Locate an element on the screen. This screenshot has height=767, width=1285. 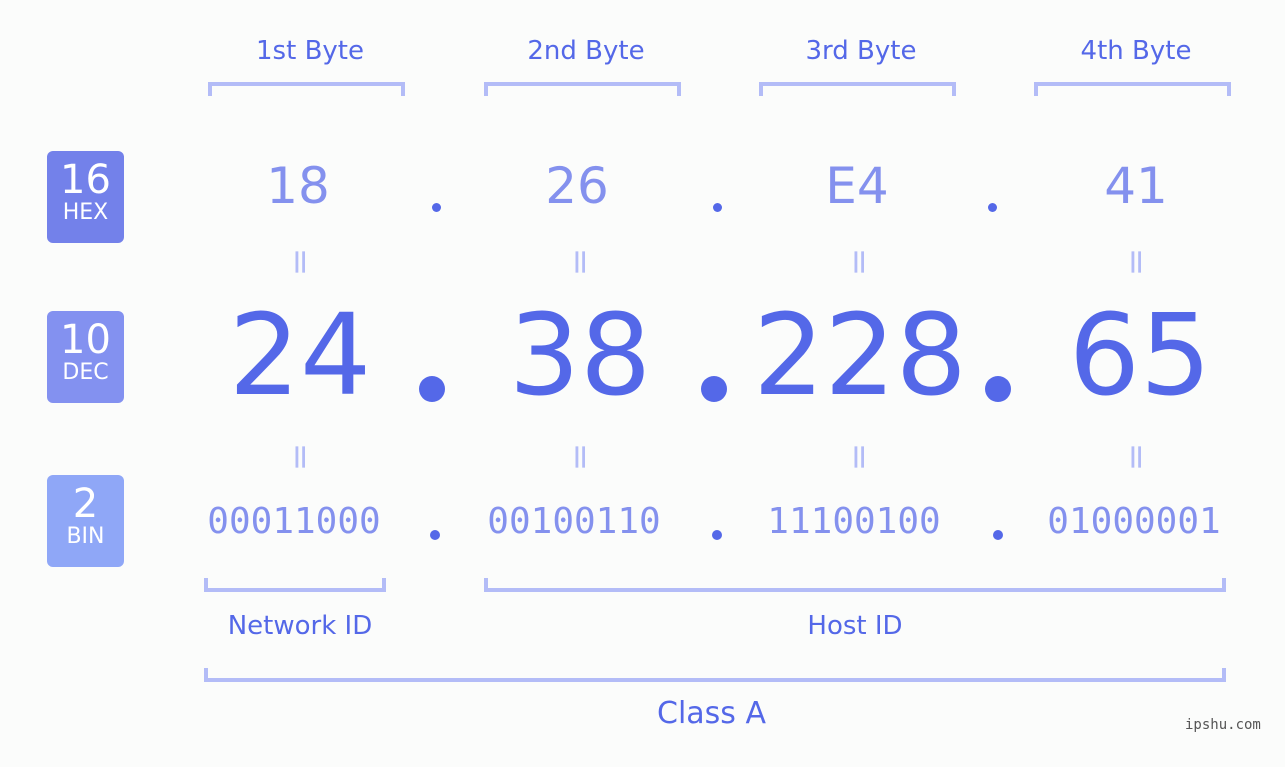
class-label: Class A is located at coordinates (711, 713).